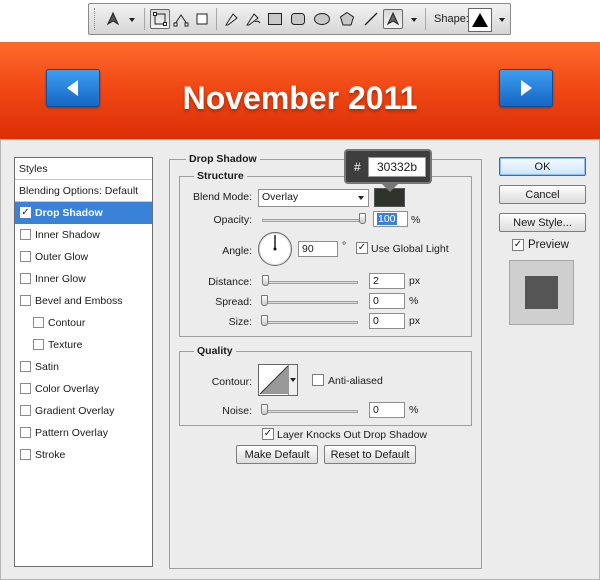  Describe the element at coordinates (233, 302) in the screenshot. I see `spread-label: Spread:` at that location.